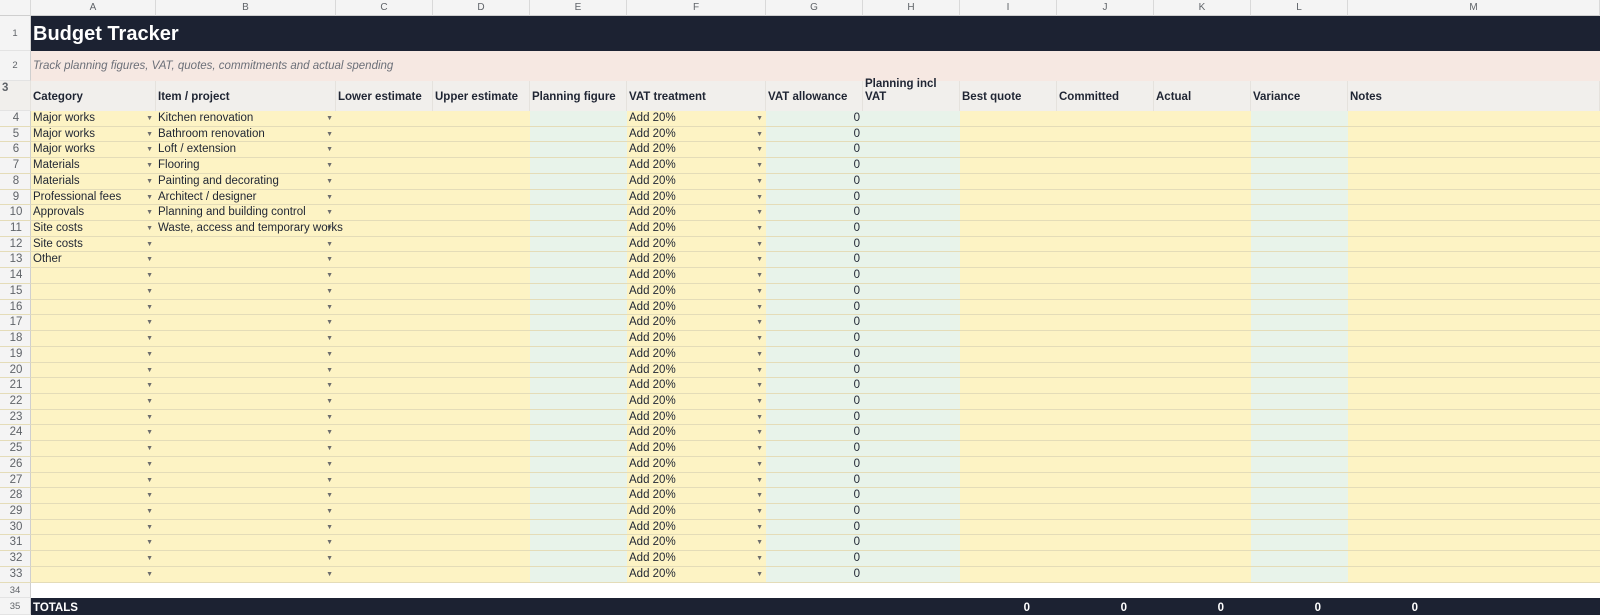 The image size is (1600, 615). What do you see at coordinates (911, 8) in the screenshot?
I see `column-header-h: H` at bounding box center [911, 8].